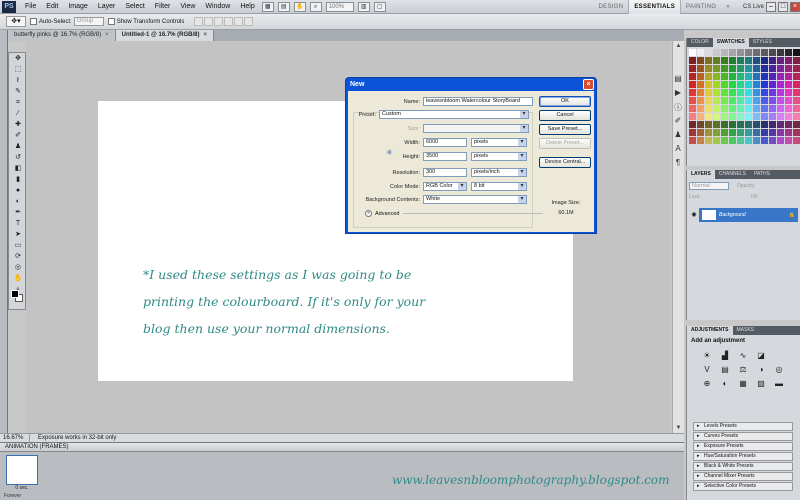  What do you see at coordinates (107, 7) in the screenshot?
I see `menu-layer: Layer` at bounding box center [107, 7].